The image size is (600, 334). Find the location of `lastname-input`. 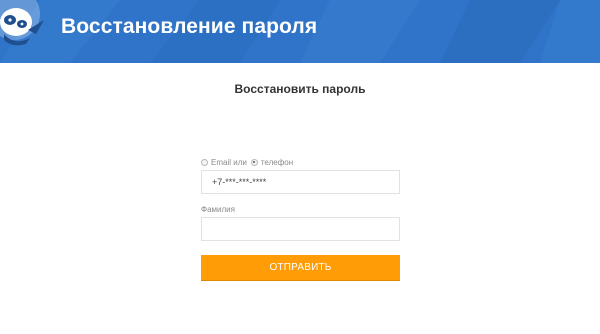

lastname-input is located at coordinates (300, 229).